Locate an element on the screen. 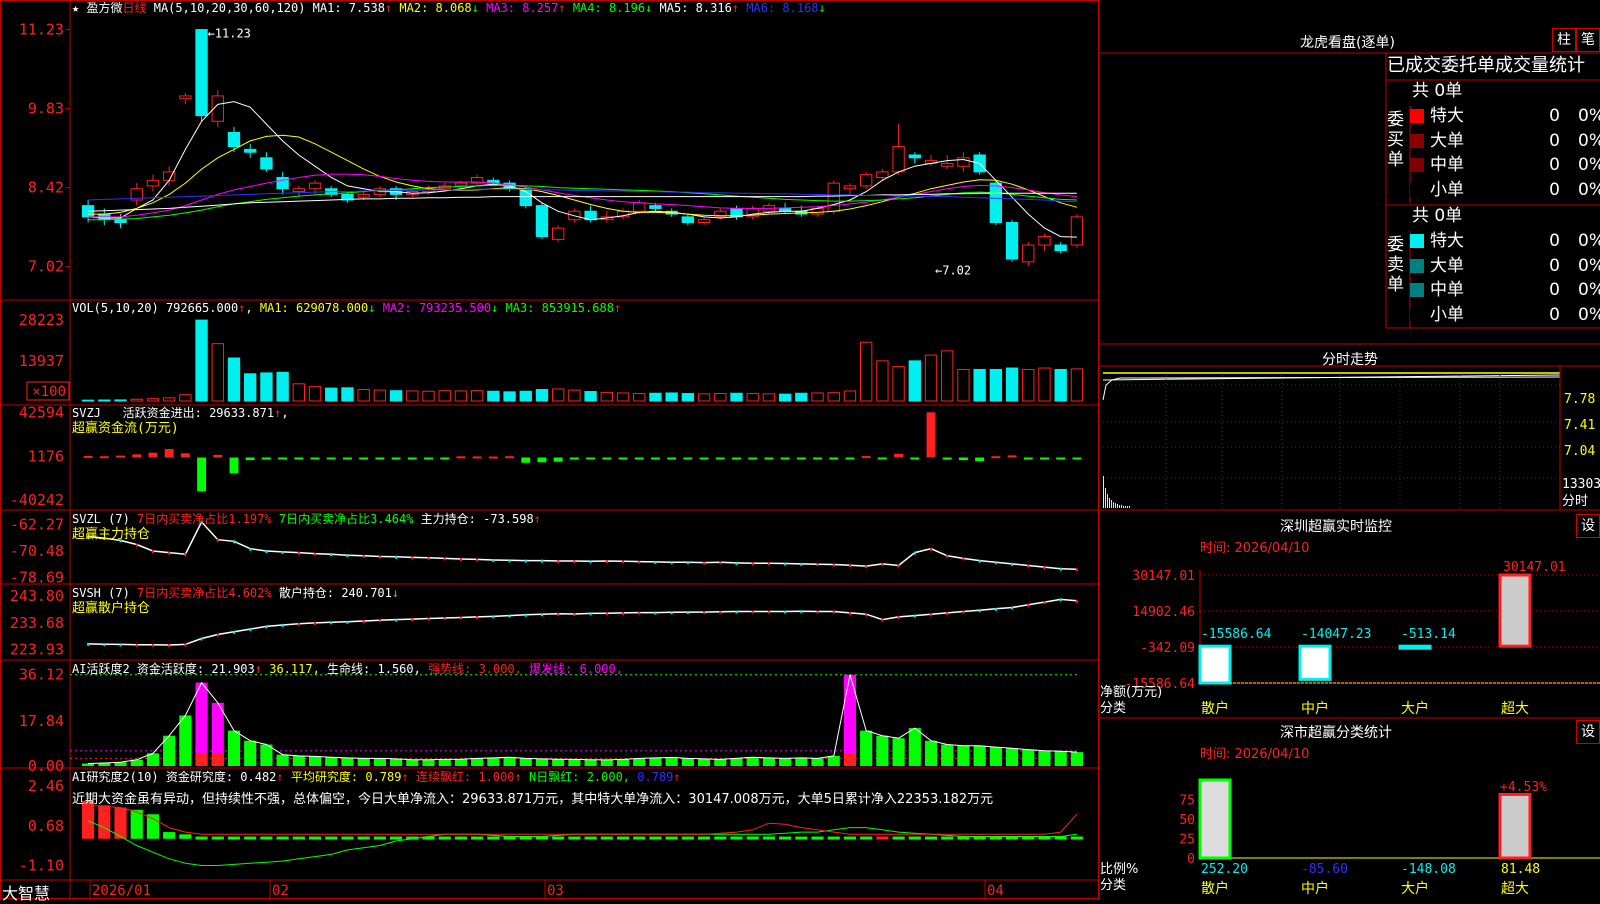 The width and height of the screenshot is (1600, 904). header-item: MA4: 8.196 is located at coordinates (609, 8).